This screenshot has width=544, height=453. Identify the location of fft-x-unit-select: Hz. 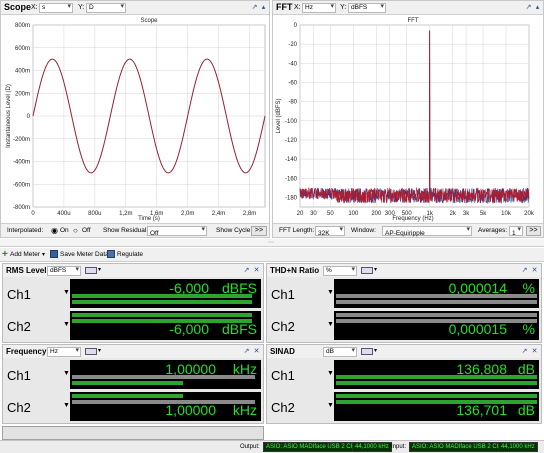
(319, 8).